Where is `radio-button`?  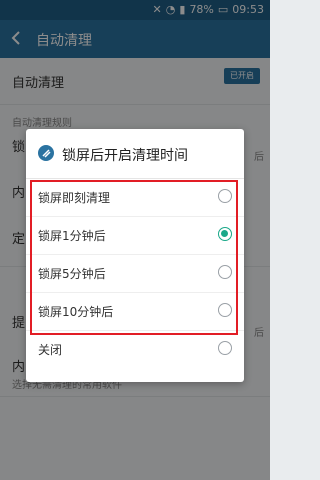 radio-button is located at coordinates (225, 348).